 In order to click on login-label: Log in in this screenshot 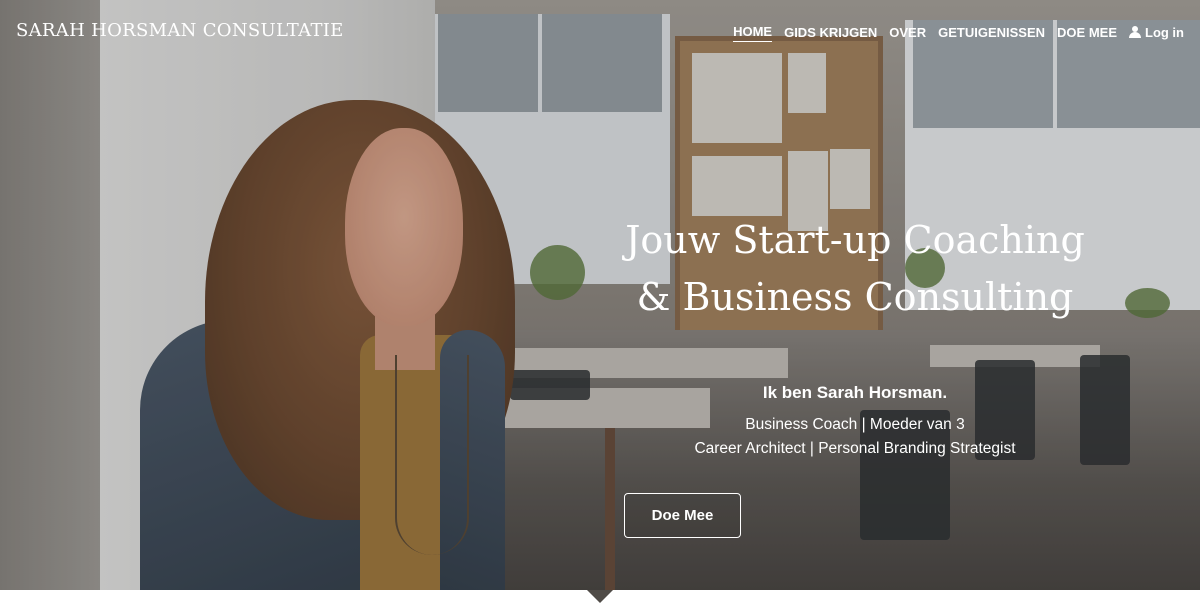, I will do `click(1164, 32)`.